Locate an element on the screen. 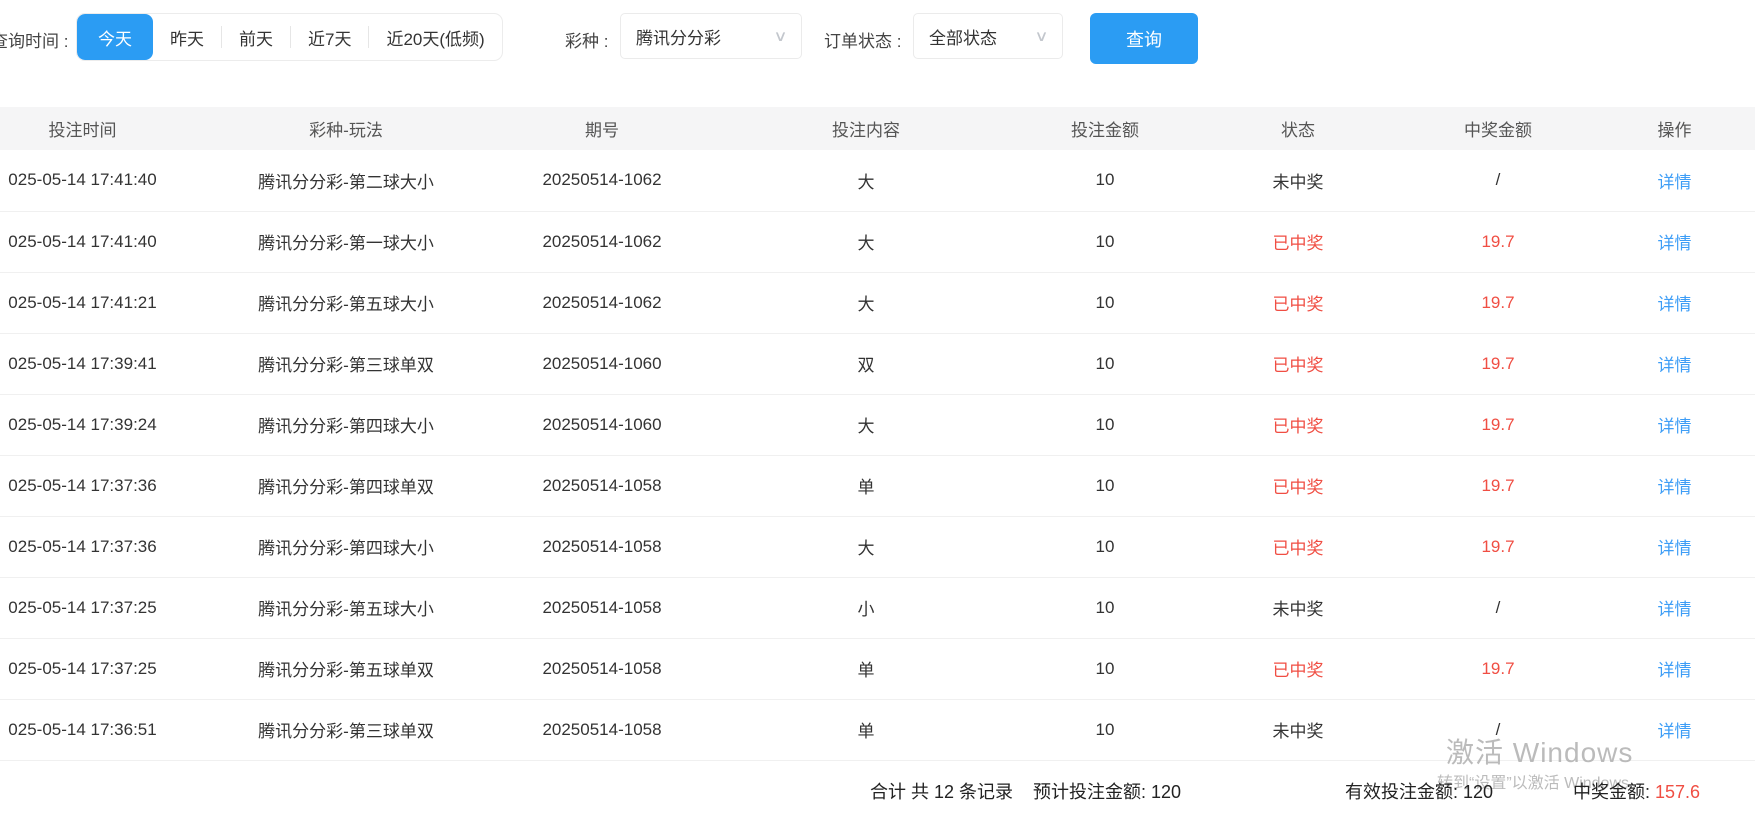 The width and height of the screenshot is (1755, 817). cell-bet-time: 025-05-14 17:39:24 is located at coordinates (82, 425).